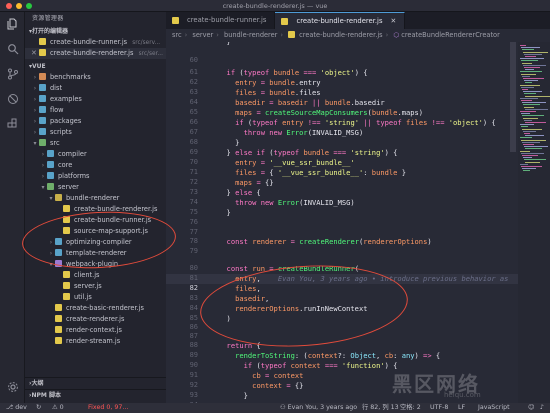  Describe the element at coordinates (95, 165) in the screenshot. I see `folder-item: › core` at that location.